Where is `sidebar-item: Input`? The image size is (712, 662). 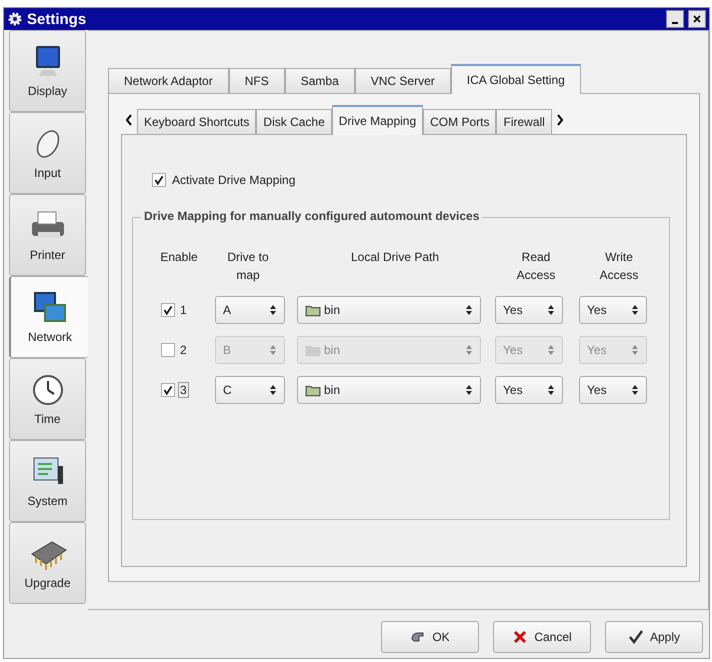
sidebar-item: Input is located at coordinates (47, 153).